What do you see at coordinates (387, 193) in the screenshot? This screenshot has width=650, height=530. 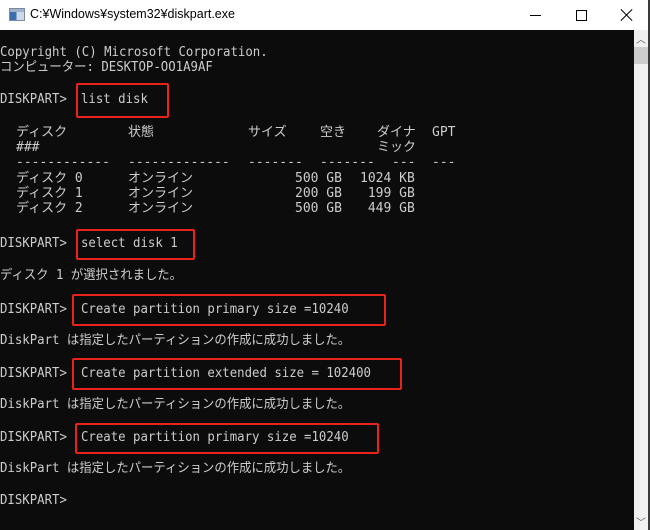 I see `disk-free: 199 GB` at bounding box center [387, 193].